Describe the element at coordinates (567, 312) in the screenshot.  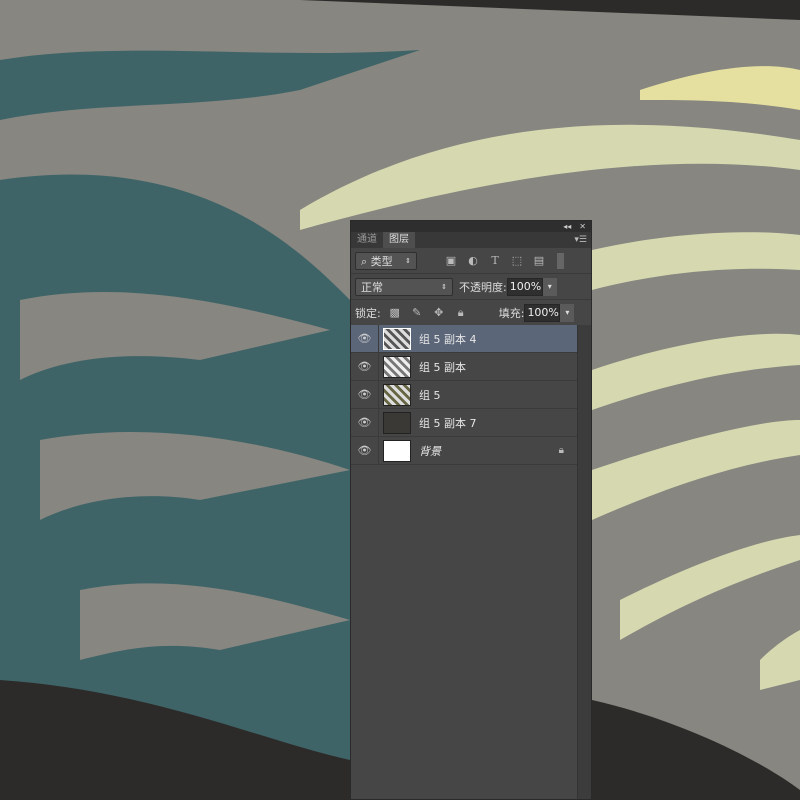
I see `fill-dropdown: ▾` at that location.